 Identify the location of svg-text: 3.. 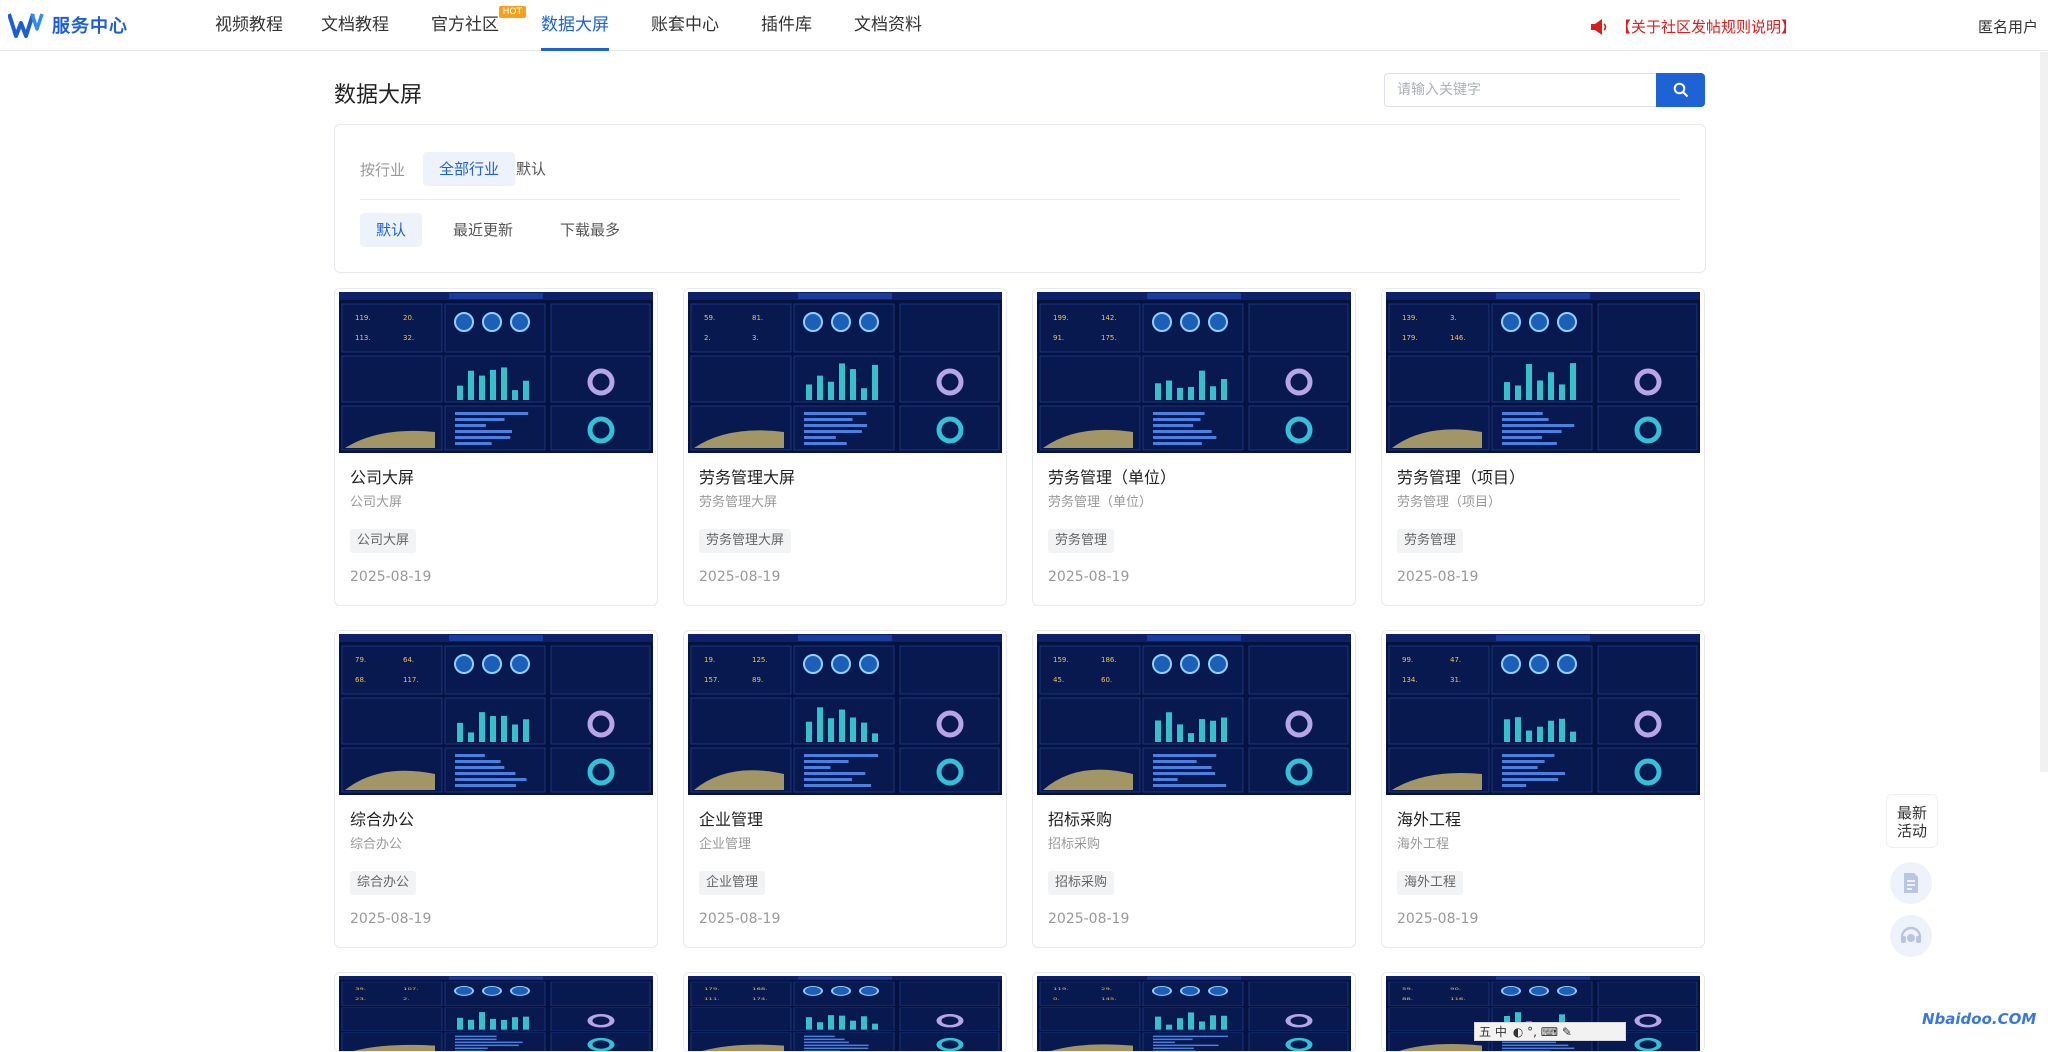
(755, 338).